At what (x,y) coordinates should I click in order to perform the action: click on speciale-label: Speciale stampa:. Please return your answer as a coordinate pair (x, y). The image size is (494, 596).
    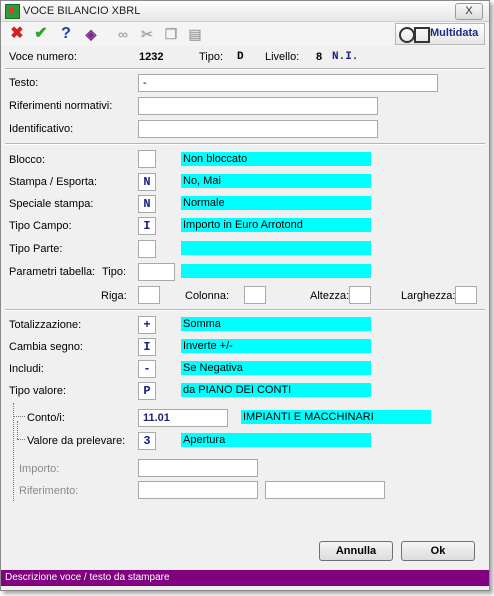
    Looking at the image, I should click on (51, 204).